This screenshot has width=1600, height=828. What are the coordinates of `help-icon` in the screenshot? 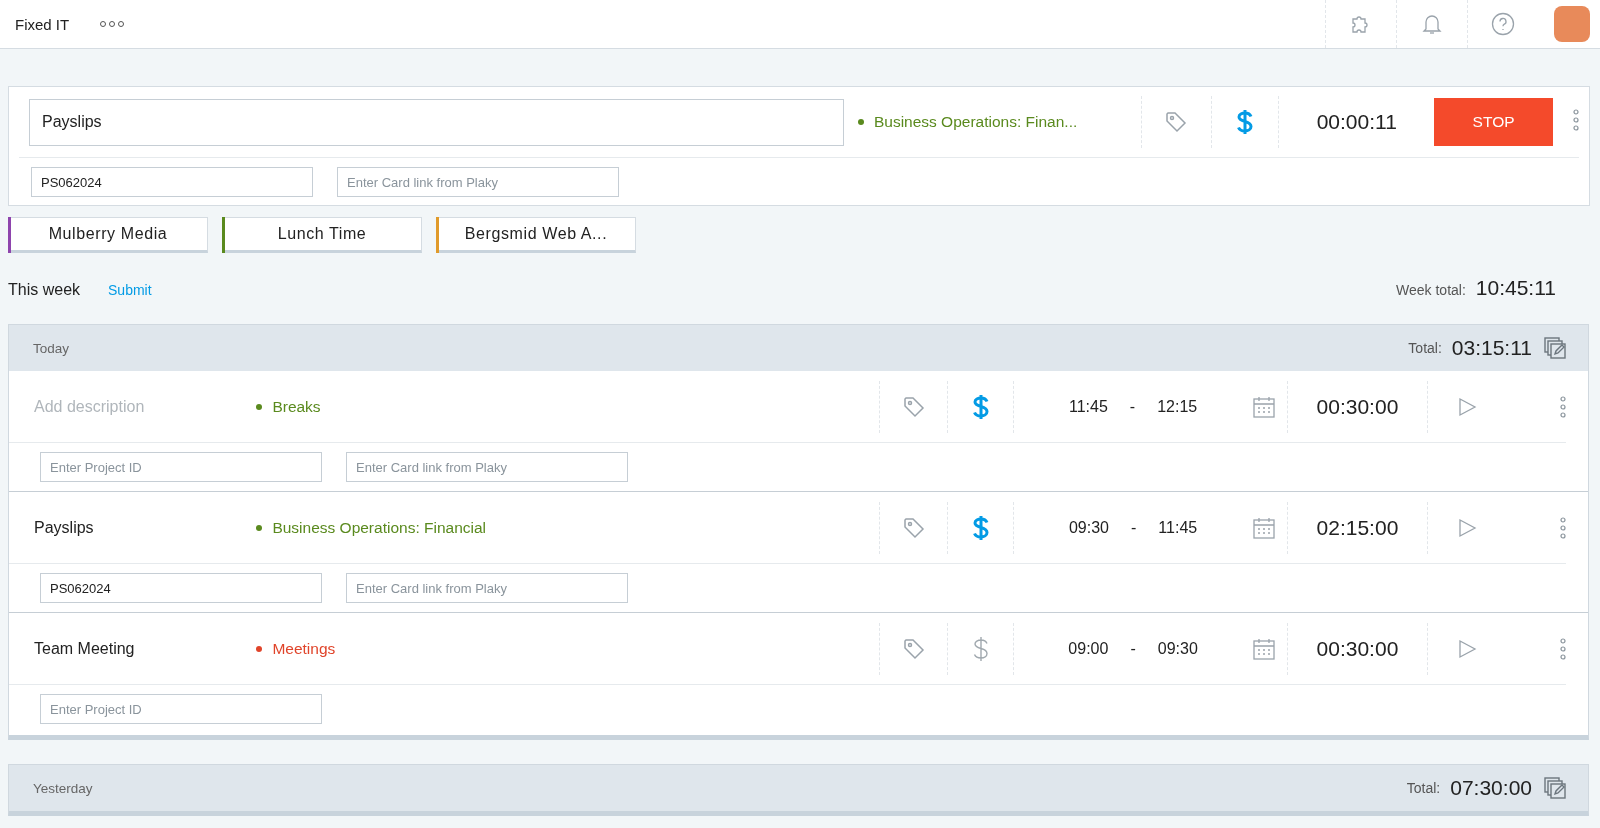 It's located at (1503, 24).